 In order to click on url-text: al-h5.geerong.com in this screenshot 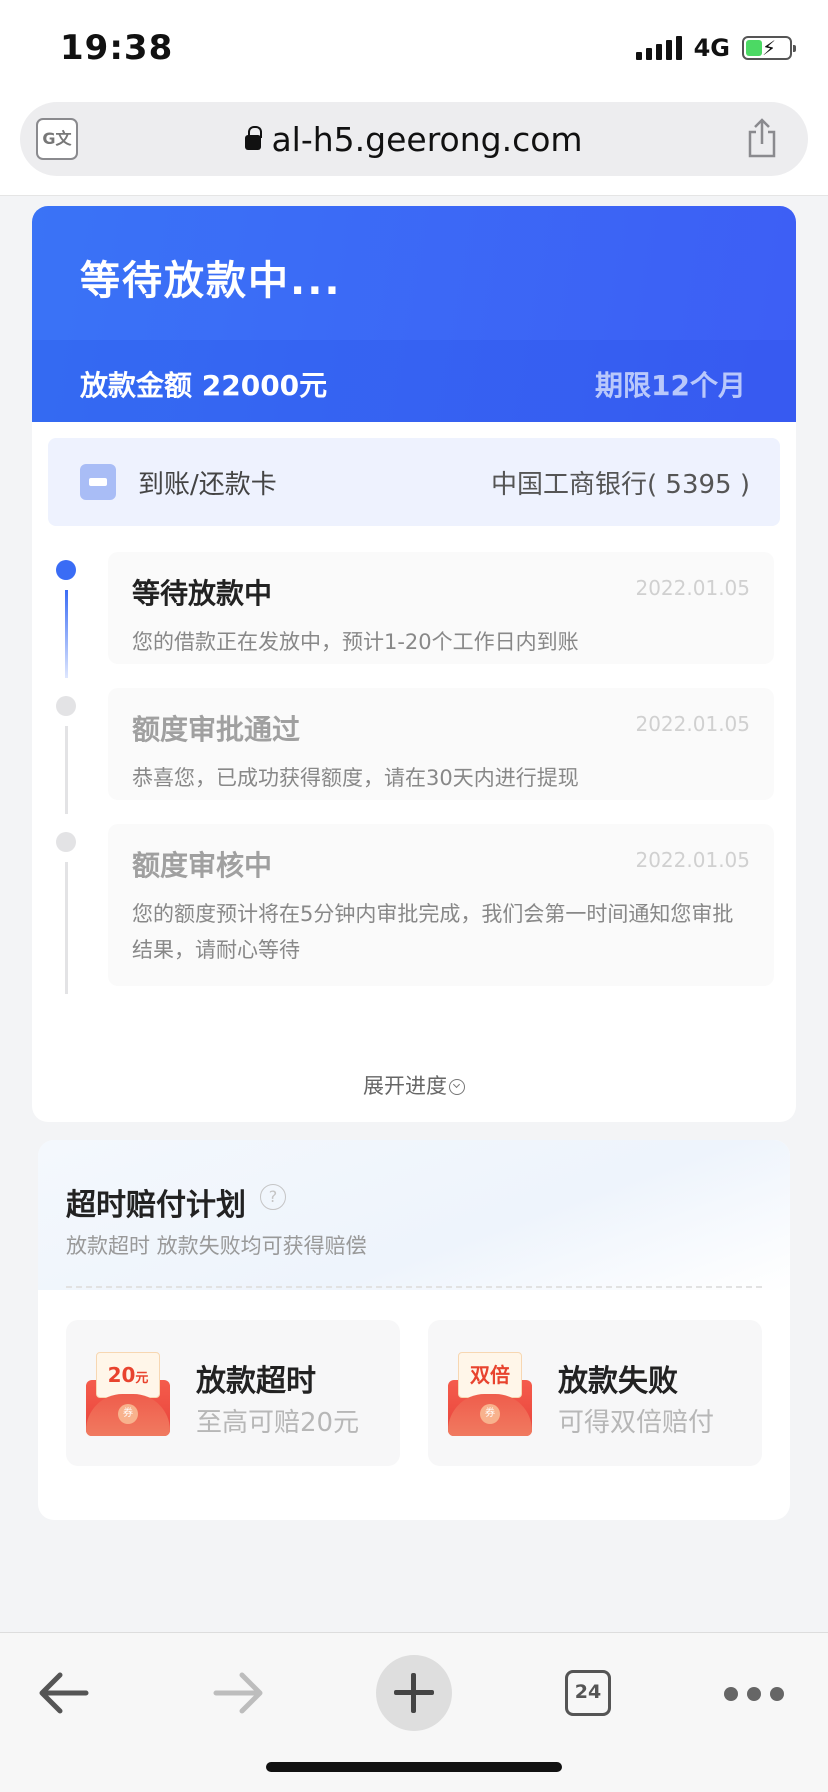, I will do `click(427, 139)`.